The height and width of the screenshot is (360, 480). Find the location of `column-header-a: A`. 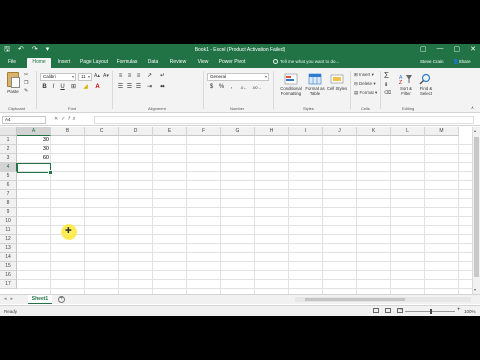

column-header-a: A is located at coordinates (34, 131).